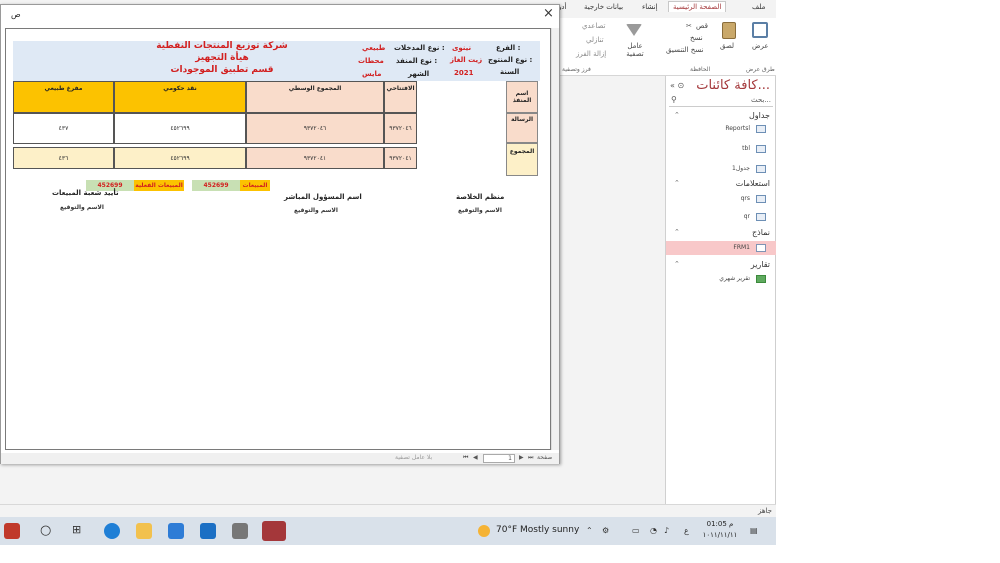 This screenshot has height=563, width=1000. Describe the element at coordinates (45, 530) in the screenshot. I see `search-icon: ○` at that location.